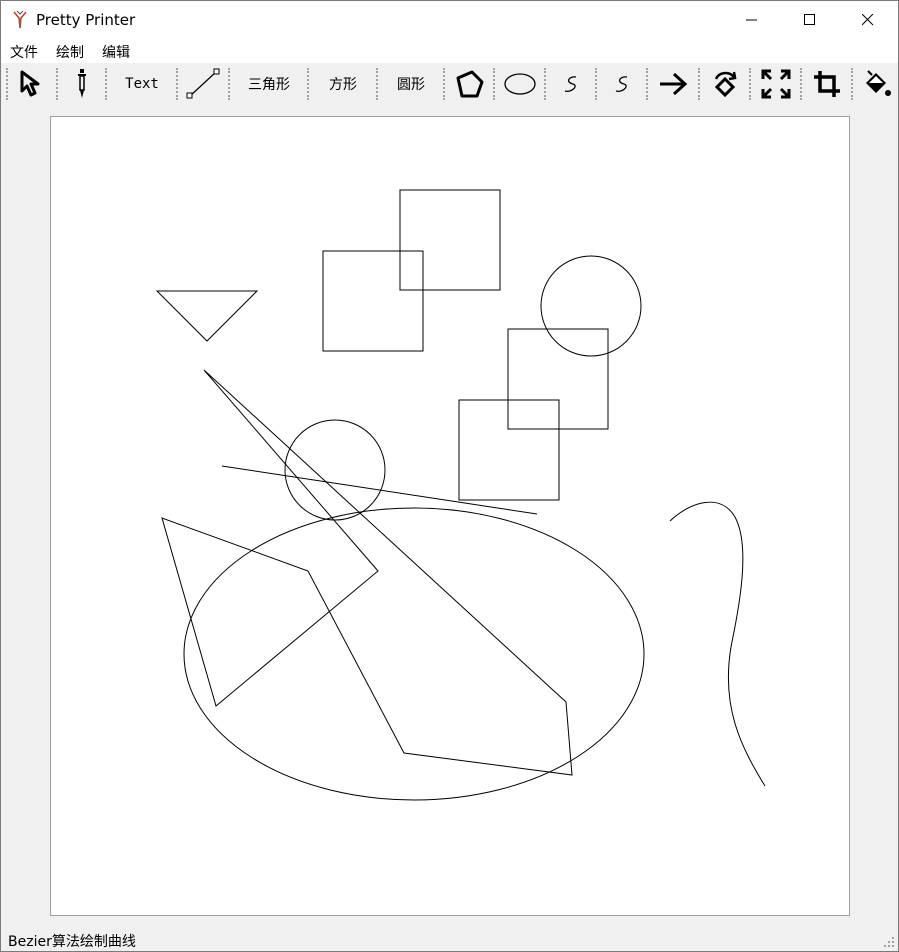 This screenshot has width=899, height=952. I want to click on bspline-tool-button, so click(622, 84).